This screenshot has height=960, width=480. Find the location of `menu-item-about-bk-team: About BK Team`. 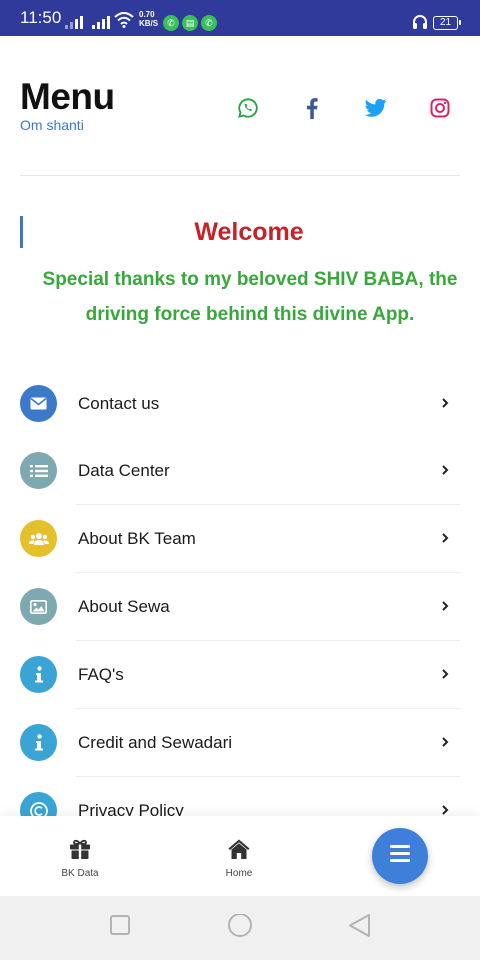

menu-item-about-bk-team: About BK Team is located at coordinates (240, 539).